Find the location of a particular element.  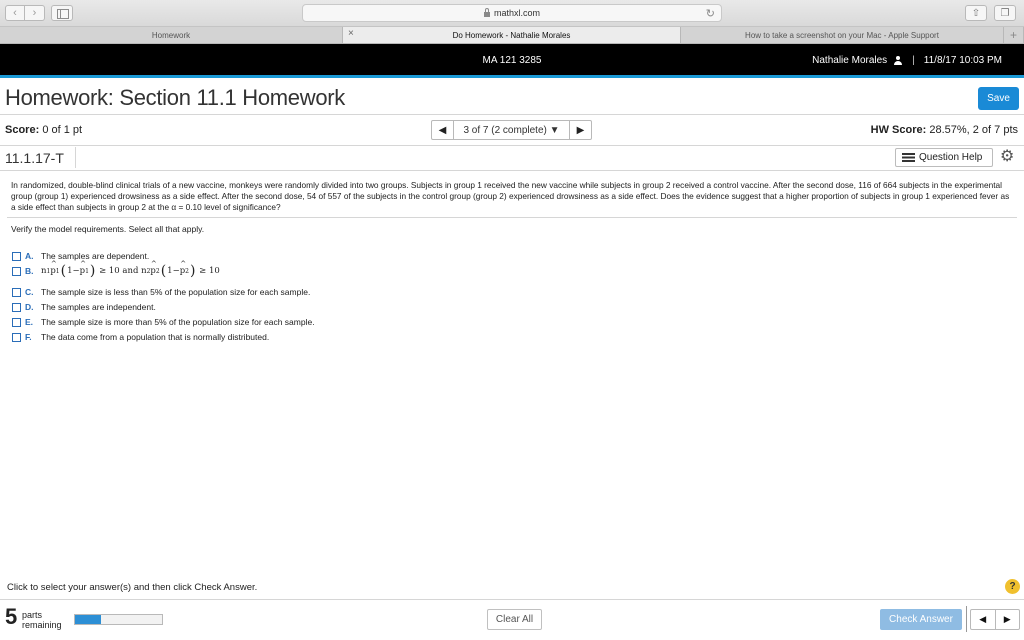

hw-score-label: HW Score: is located at coordinates (898, 130).